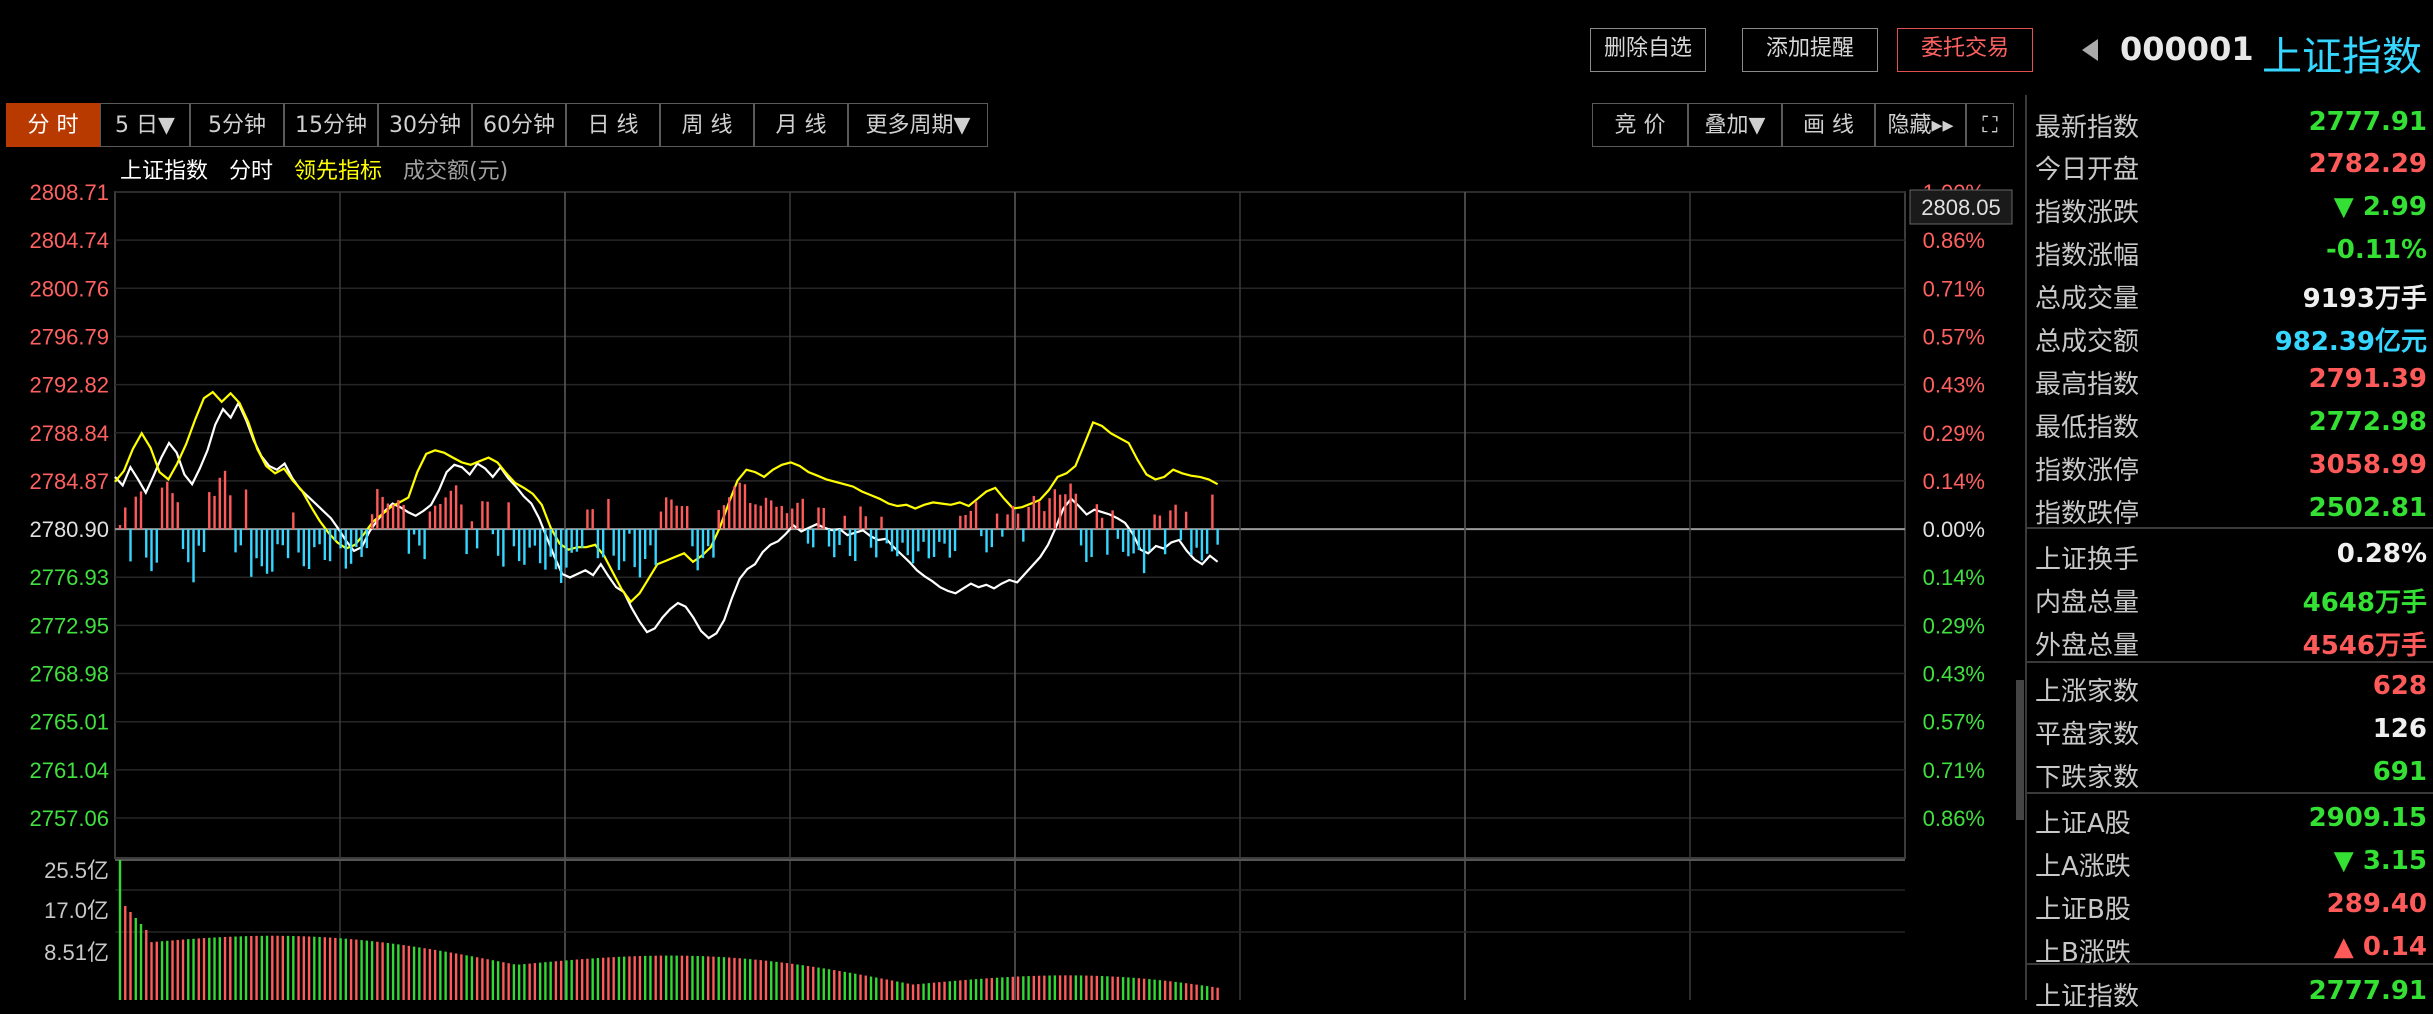 This screenshot has height=1014, width=2433. I want to click on sidebar-row-value: 2502.81, so click(2367, 508).